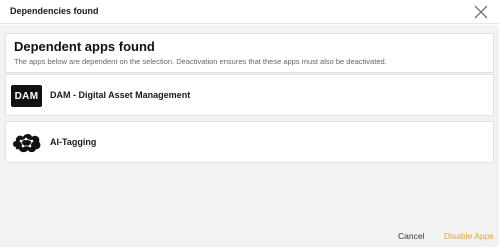 The height and width of the screenshot is (247, 499). What do you see at coordinates (411, 236) in the screenshot?
I see `cancel-button: Cancel` at bounding box center [411, 236].